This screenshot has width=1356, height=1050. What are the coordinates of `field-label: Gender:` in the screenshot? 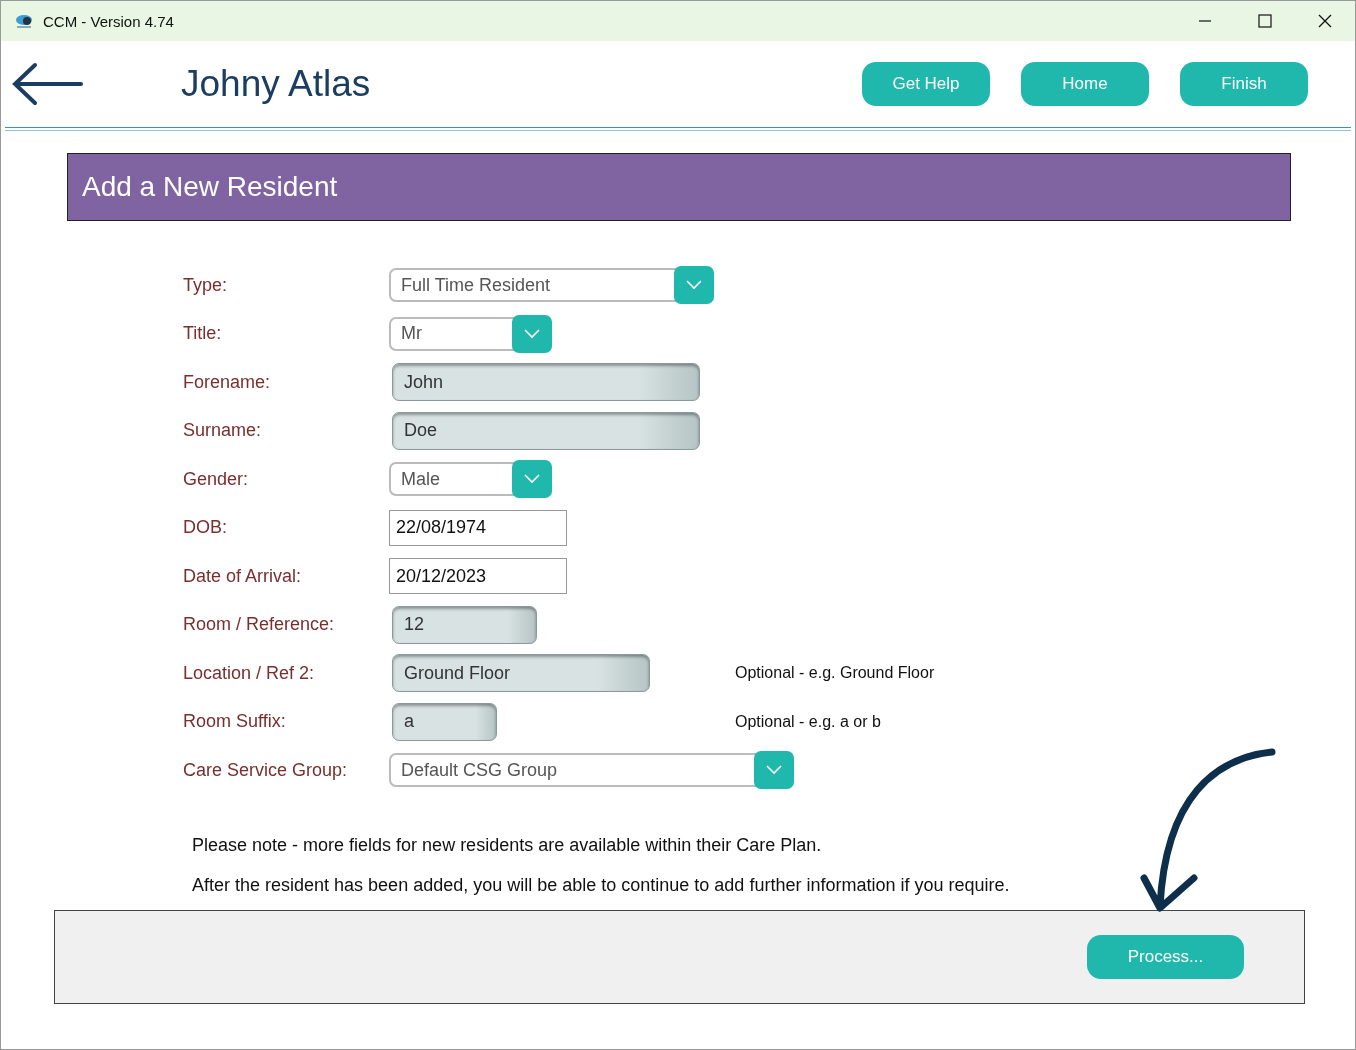 It's located at (216, 479).